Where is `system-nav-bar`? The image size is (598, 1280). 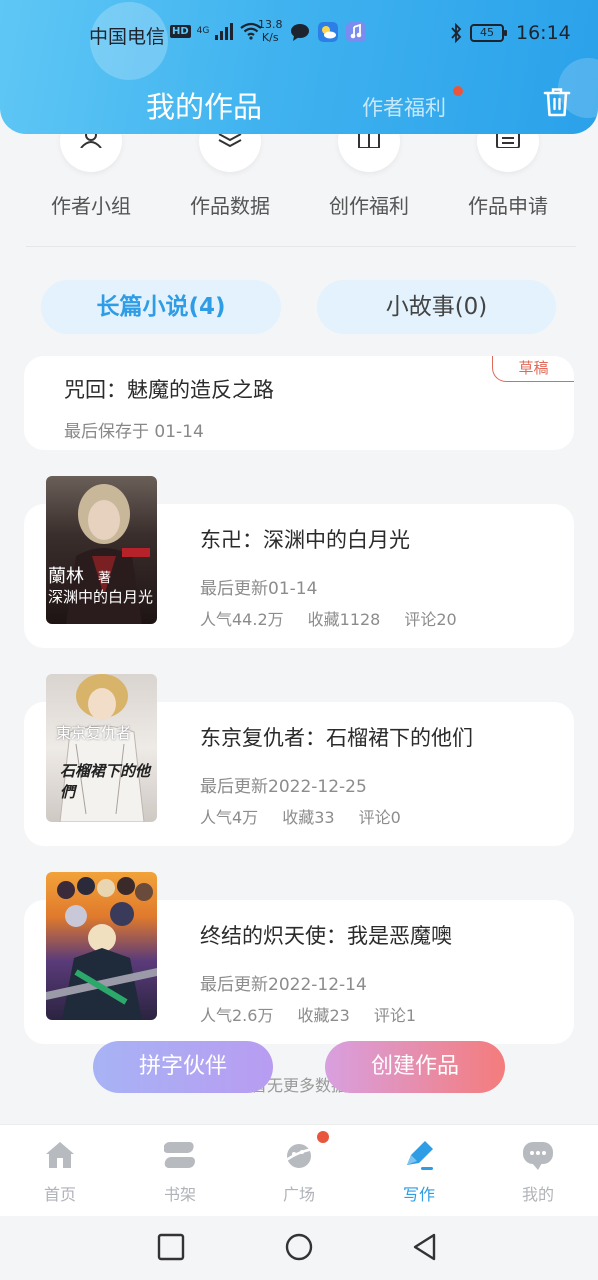 system-nav-bar is located at coordinates (299, 1248).